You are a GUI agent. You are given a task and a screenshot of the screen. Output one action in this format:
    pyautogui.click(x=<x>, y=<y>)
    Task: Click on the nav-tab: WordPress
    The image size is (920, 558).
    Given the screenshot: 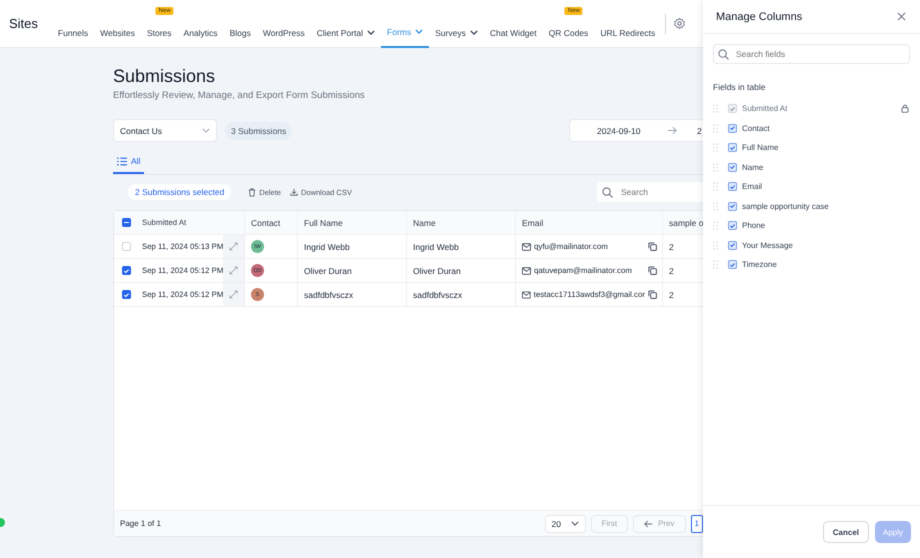 What is the action you would take?
    pyautogui.click(x=283, y=33)
    